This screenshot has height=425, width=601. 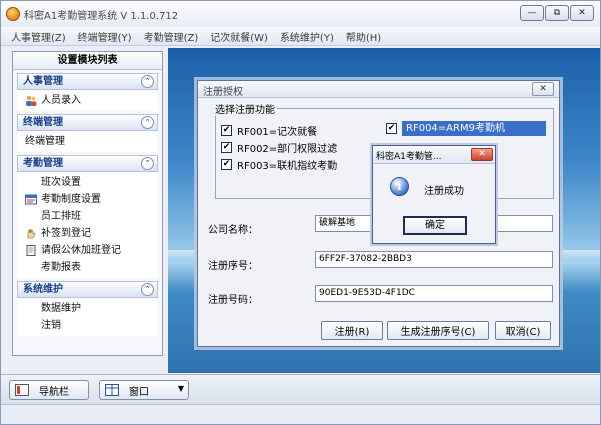 What do you see at coordinates (87, 61) in the screenshot?
I see `sidebar-title: 设置模块列表` at bounding box center [87, 61].